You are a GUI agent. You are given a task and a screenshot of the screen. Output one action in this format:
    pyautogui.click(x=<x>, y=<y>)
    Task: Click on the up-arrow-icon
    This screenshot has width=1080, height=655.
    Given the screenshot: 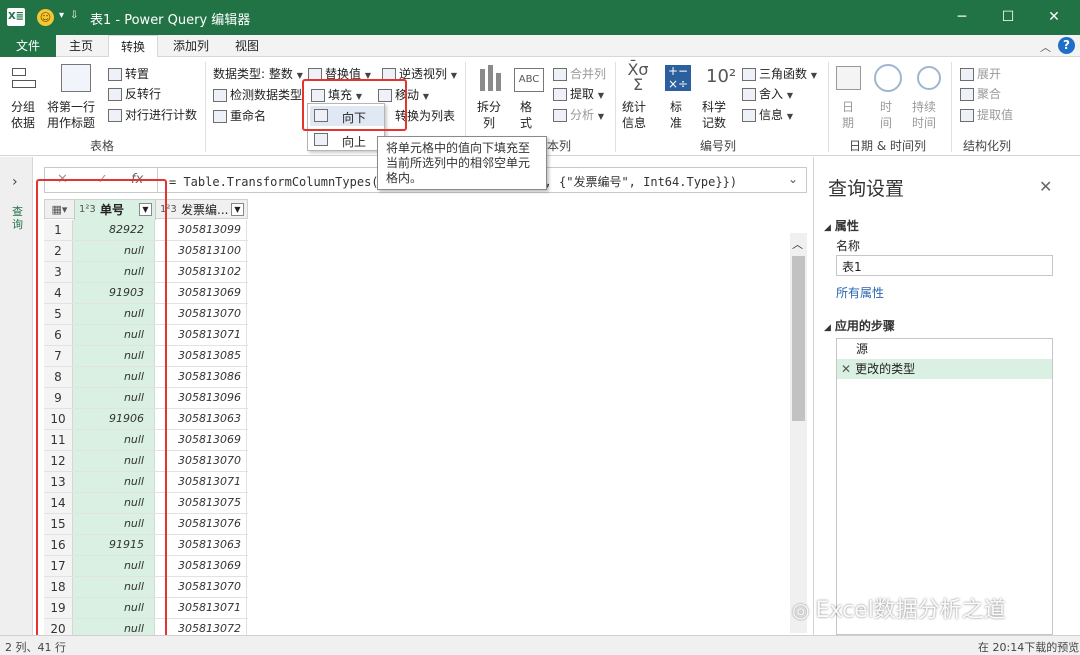 What is the action you would take?
    pyautogui.click(x=321, y=139)
    